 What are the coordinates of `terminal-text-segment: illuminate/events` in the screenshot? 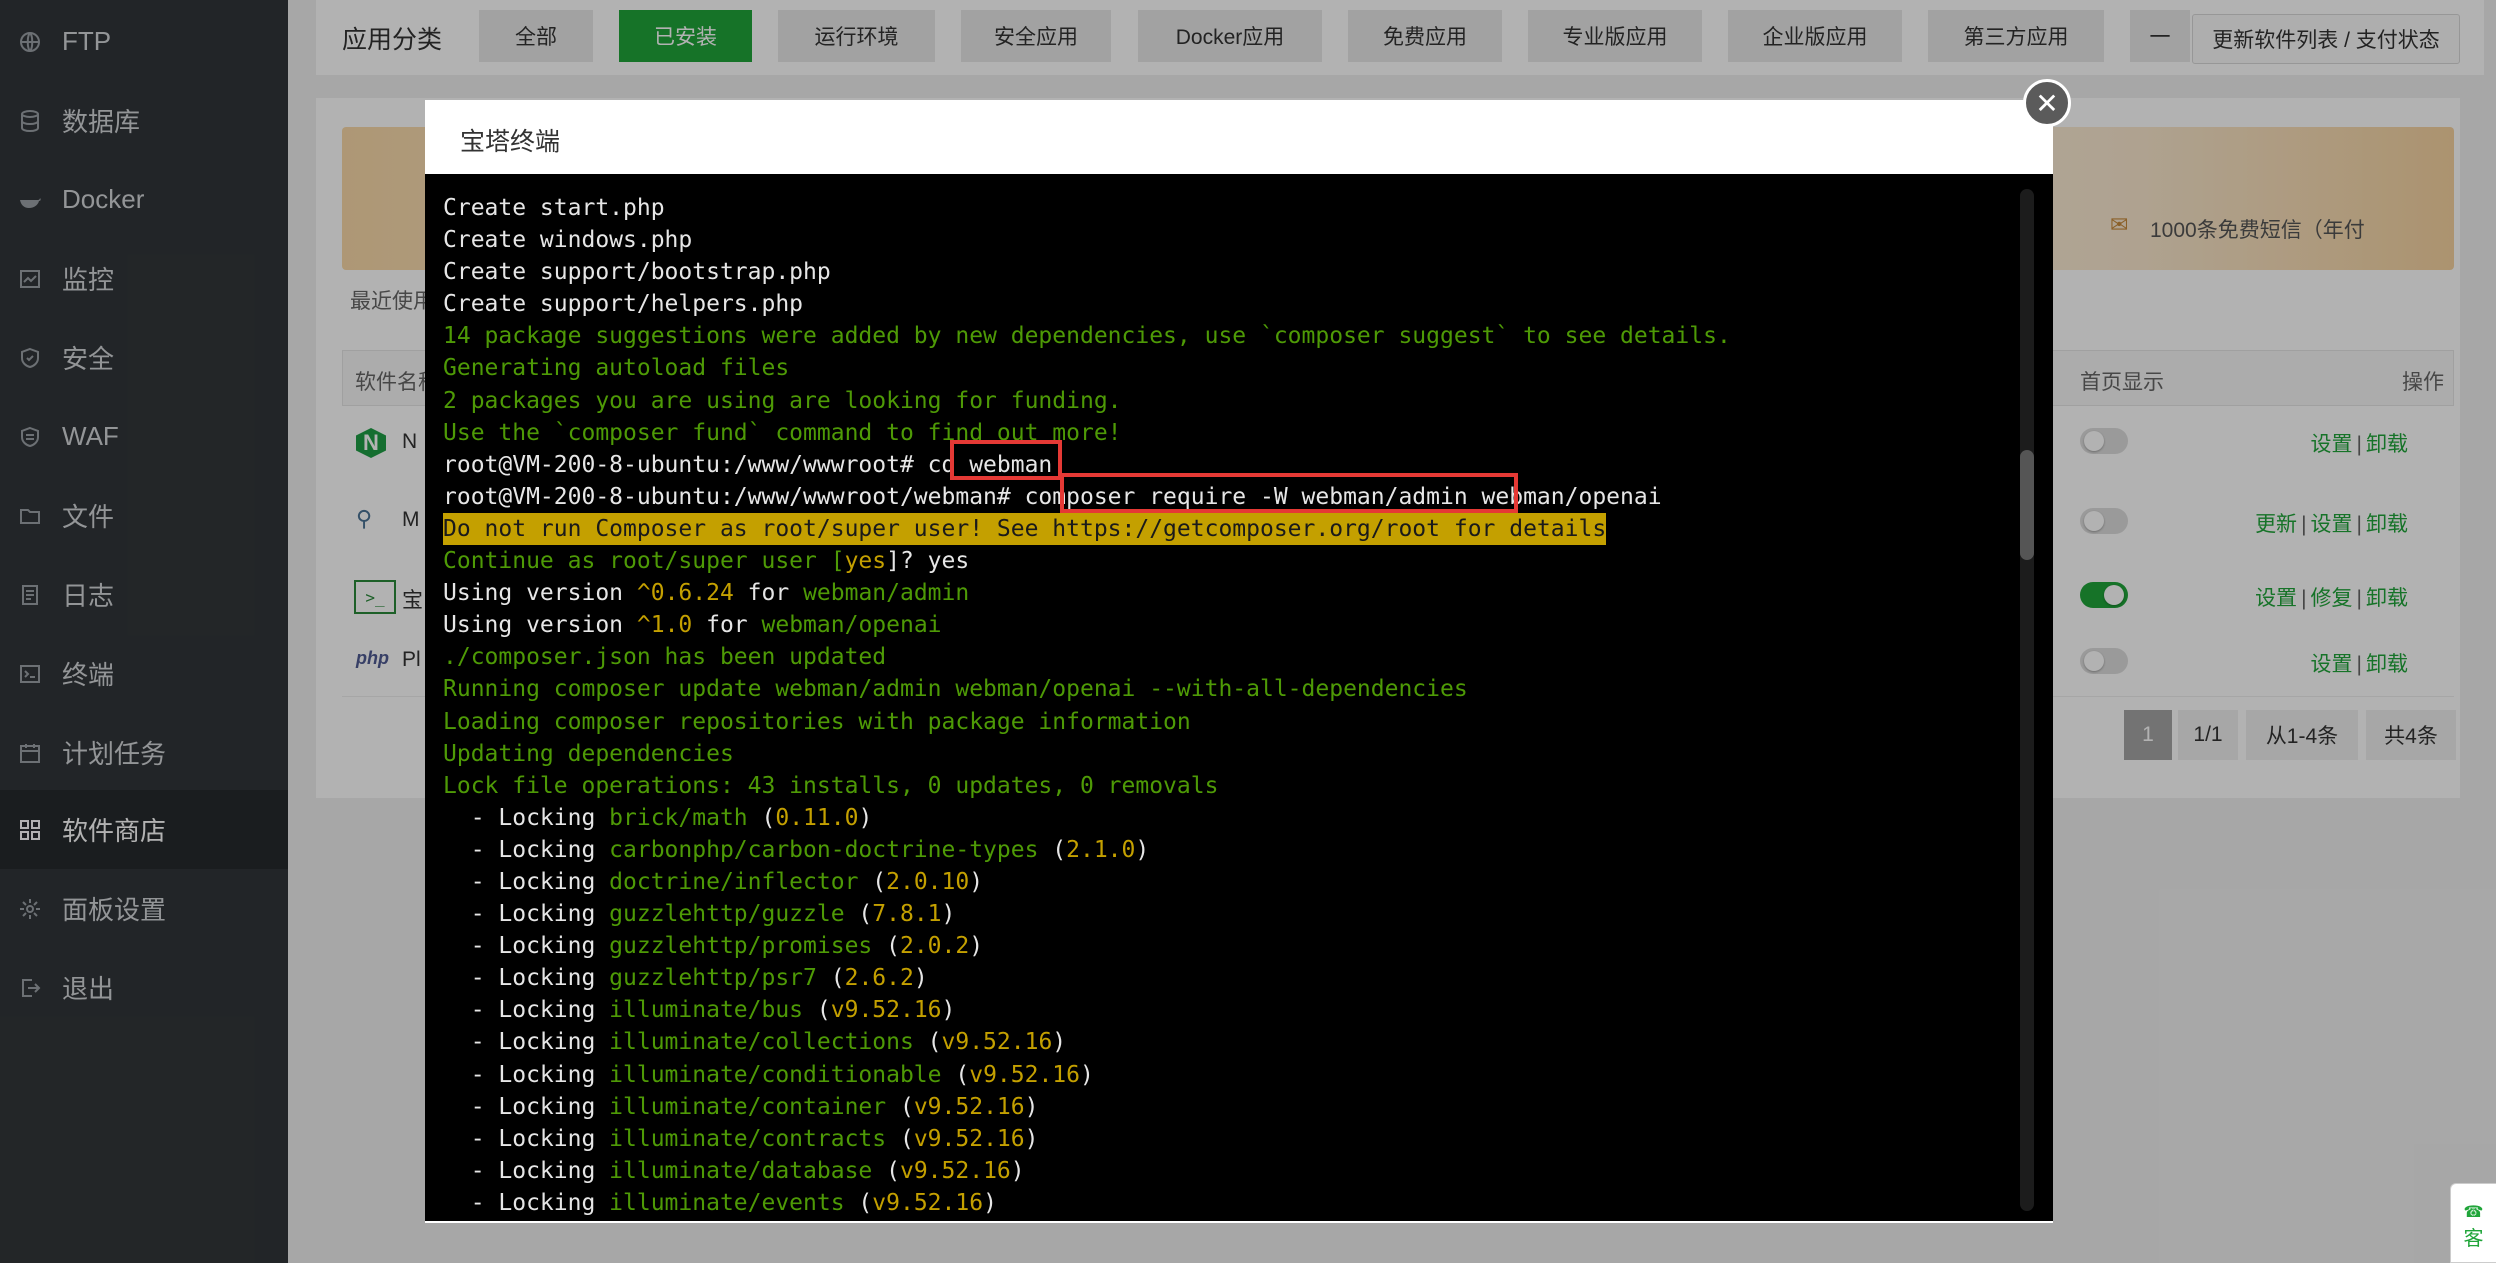 It's located at (727, 1202).